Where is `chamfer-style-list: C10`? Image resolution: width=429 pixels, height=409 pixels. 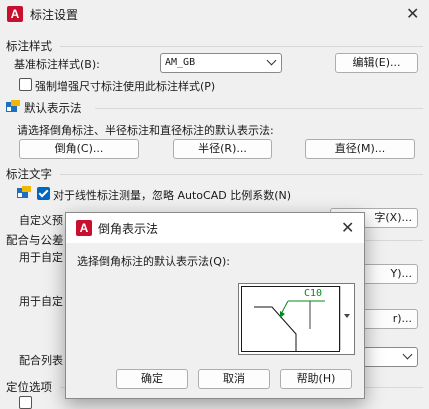 chamfer-style-list: C10 is located at coordinates (296, 319).